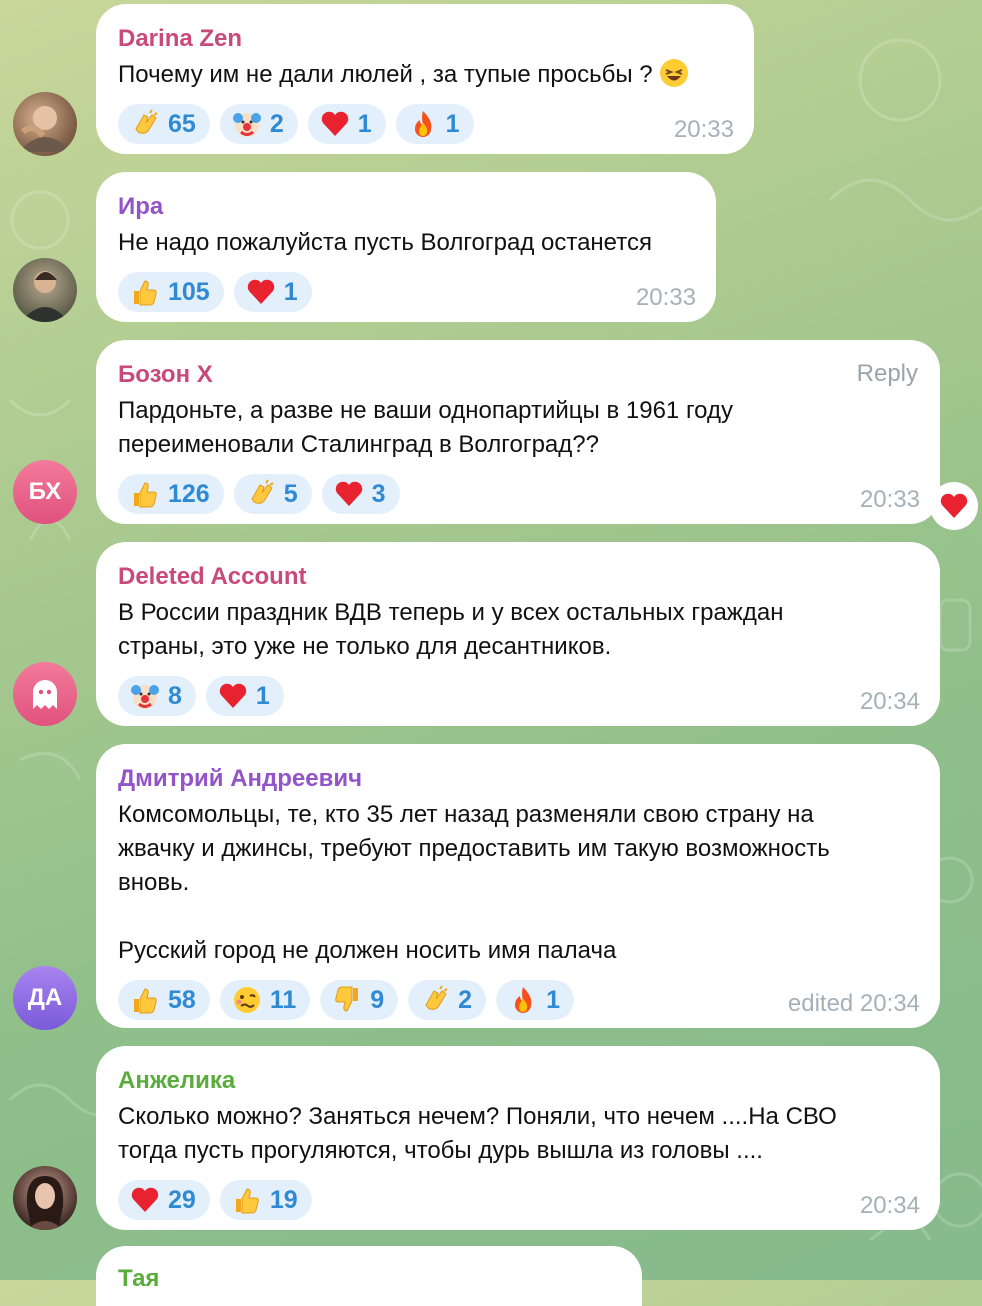 Image resolution: width=982 pixels, height=1306 pixels. I want to click on reaction-thumbs-up: 19, so click(265, 1200).